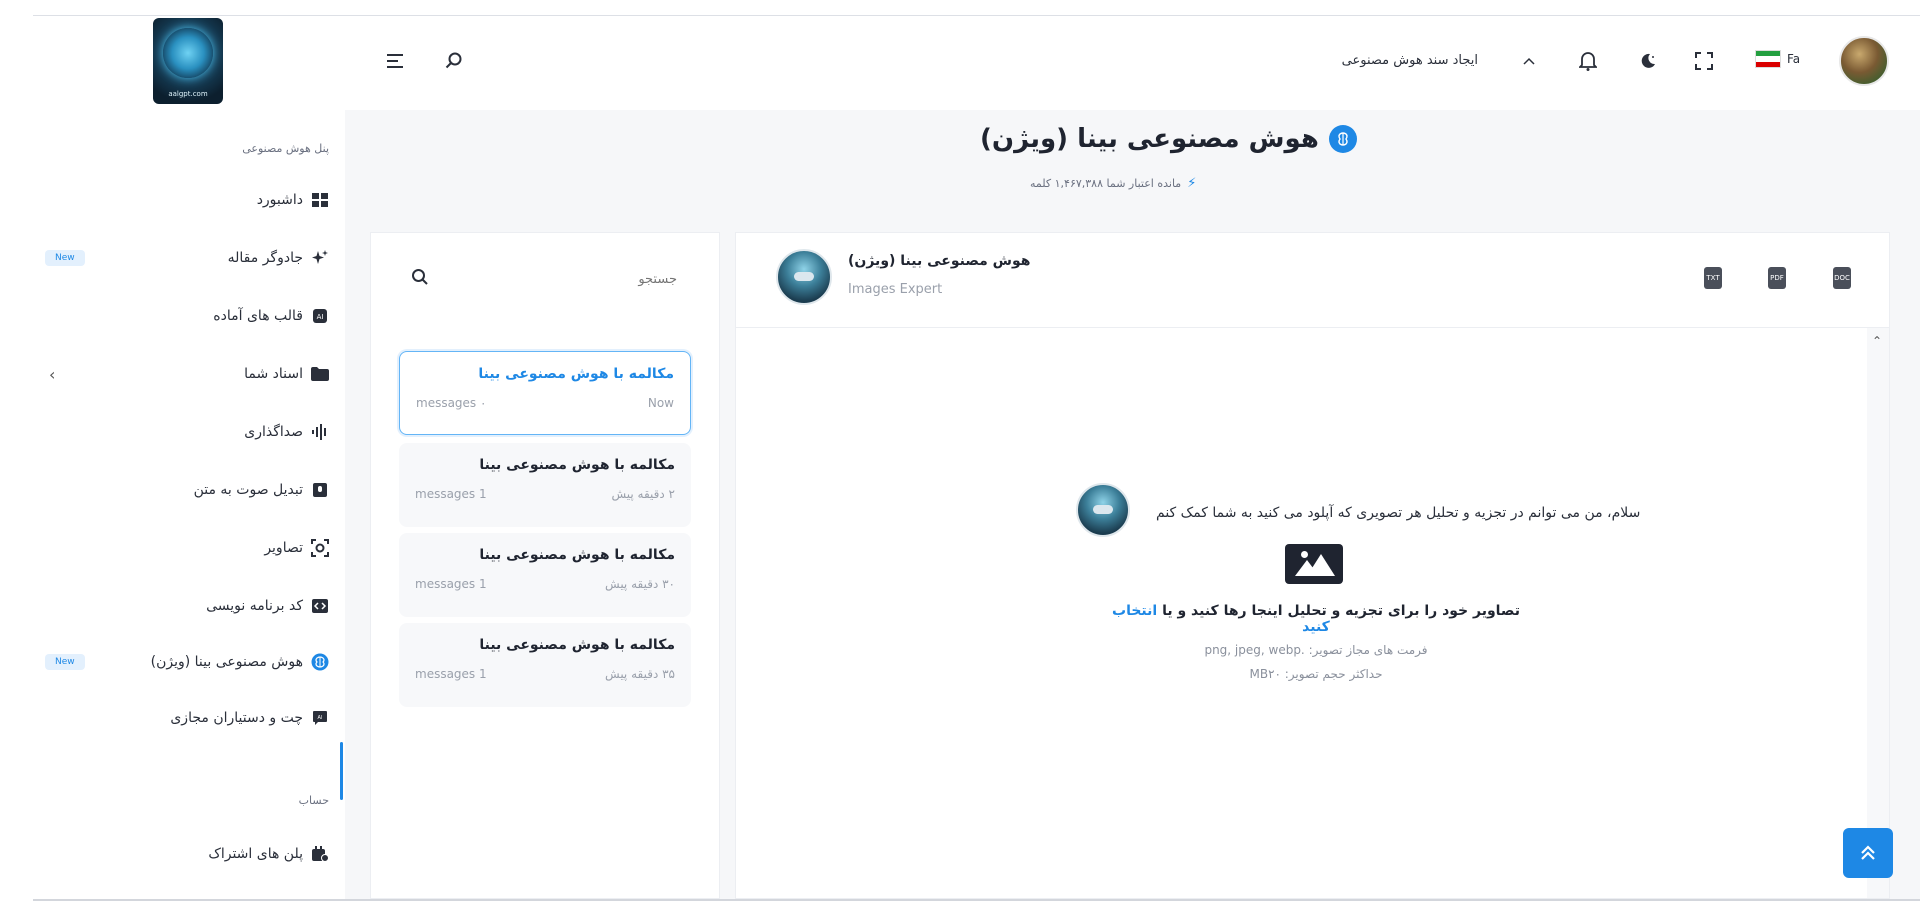  I want to click on sidebar-item-chat-assistants: AI چت و دستیاران مجازی, so click(184, 718).